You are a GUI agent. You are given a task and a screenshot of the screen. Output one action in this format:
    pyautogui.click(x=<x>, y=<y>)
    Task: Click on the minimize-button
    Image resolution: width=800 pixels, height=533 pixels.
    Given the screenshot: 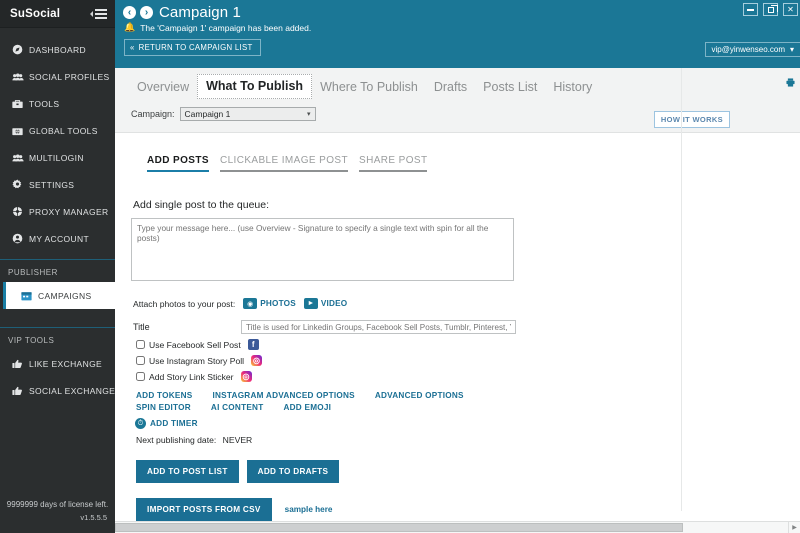 What is the action you would take?
    pyautogui.click(x=750, y=9)
    